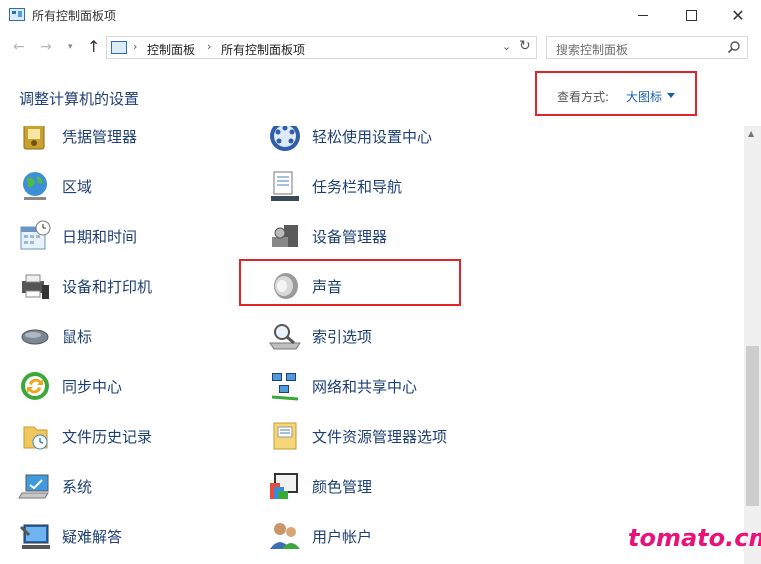 This screenshot has width=761, height=564. Describe the element at coordinates (380, 15) in the screenshot. I see `title-bar: 所有控制面板项 ✕` at that location.